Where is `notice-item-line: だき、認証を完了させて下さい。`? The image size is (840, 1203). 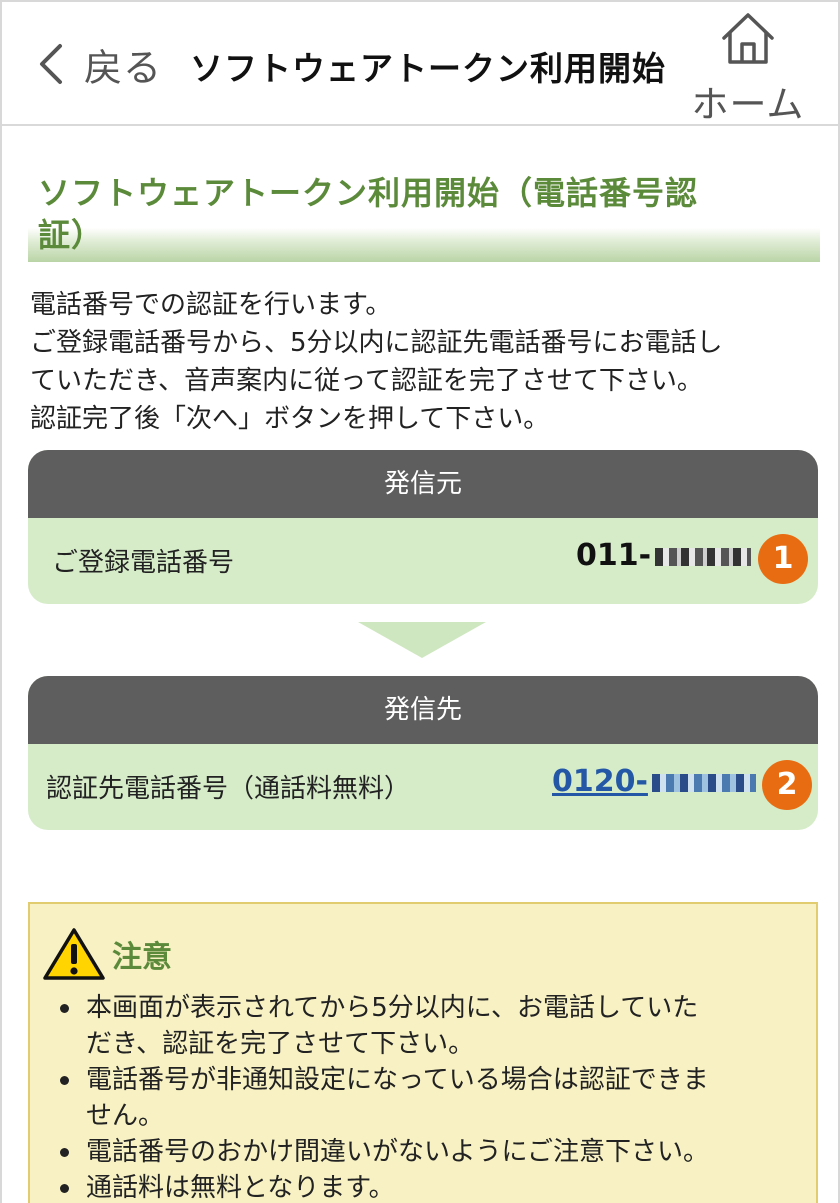 notice-item-line: だき、認証を完了させて下さい。 is located at coordinates (280, 1044).